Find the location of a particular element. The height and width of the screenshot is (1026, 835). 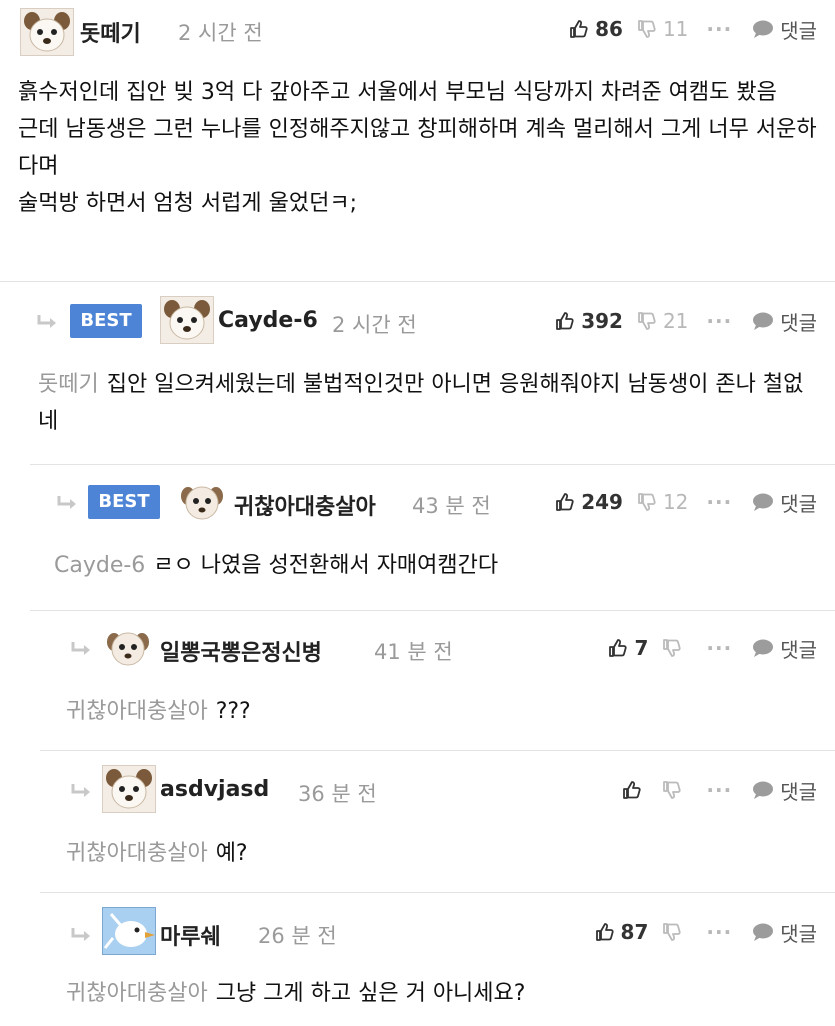

comment-author: 마루쉐 is located at coordinates (190, 935).